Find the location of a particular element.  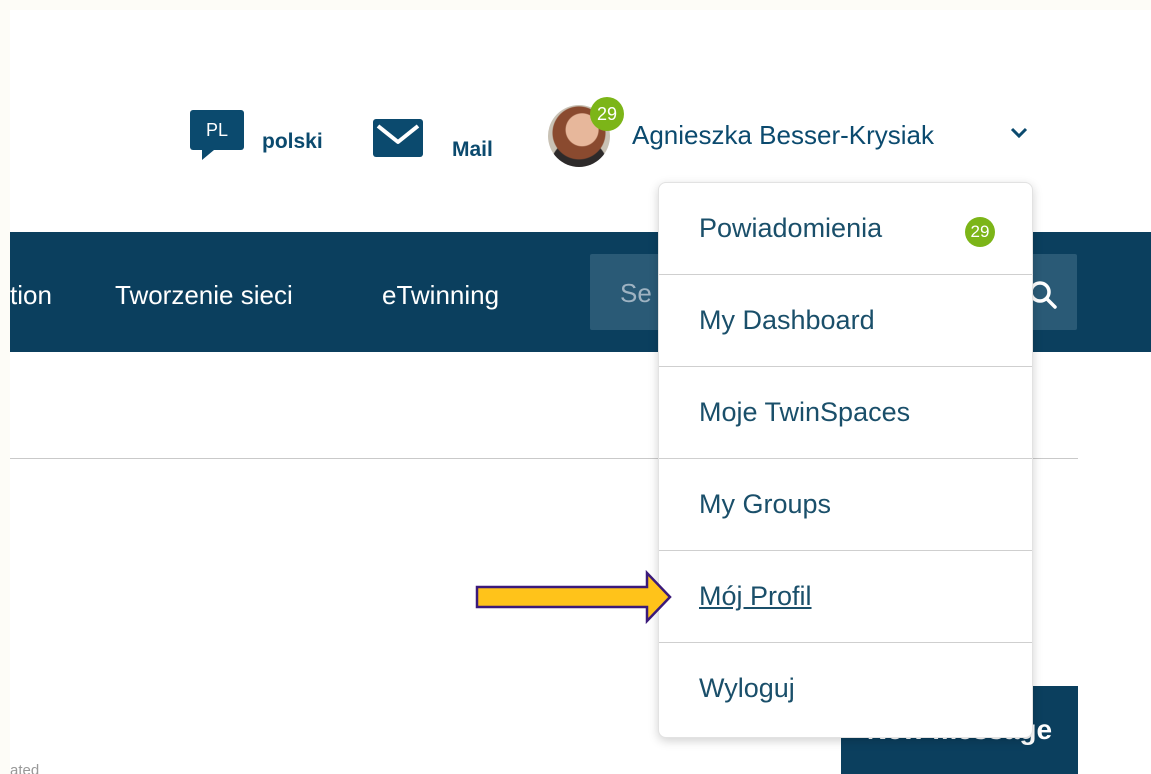

annotation-arrow-icon is located at coordinates (573, 597).